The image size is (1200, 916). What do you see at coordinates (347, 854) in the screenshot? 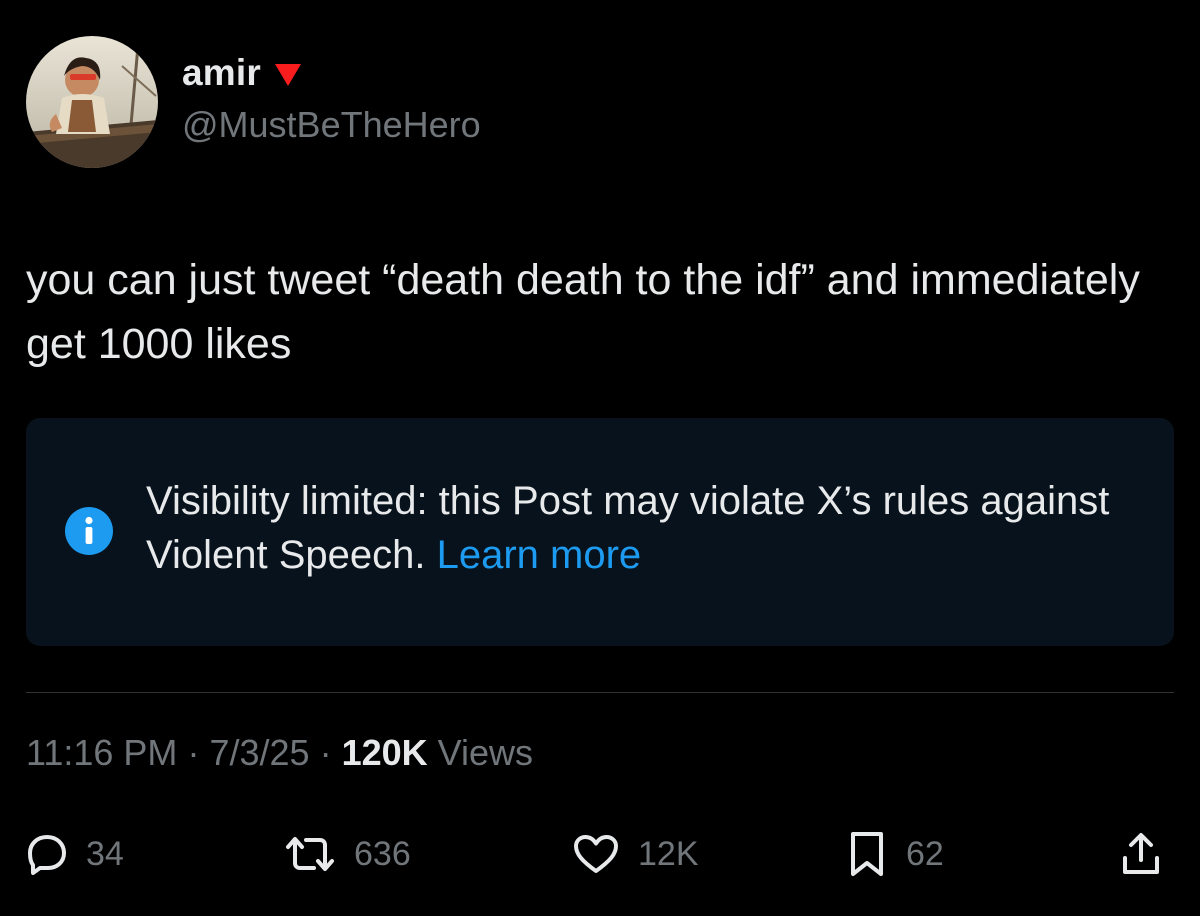
I see `repost-button: 636` at bounding box center [347, 854].